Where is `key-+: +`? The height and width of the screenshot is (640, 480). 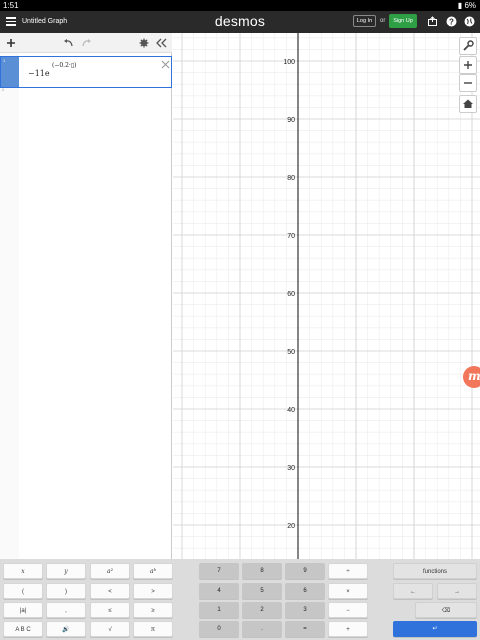 key-+: + is located at coordinates (348, 629).